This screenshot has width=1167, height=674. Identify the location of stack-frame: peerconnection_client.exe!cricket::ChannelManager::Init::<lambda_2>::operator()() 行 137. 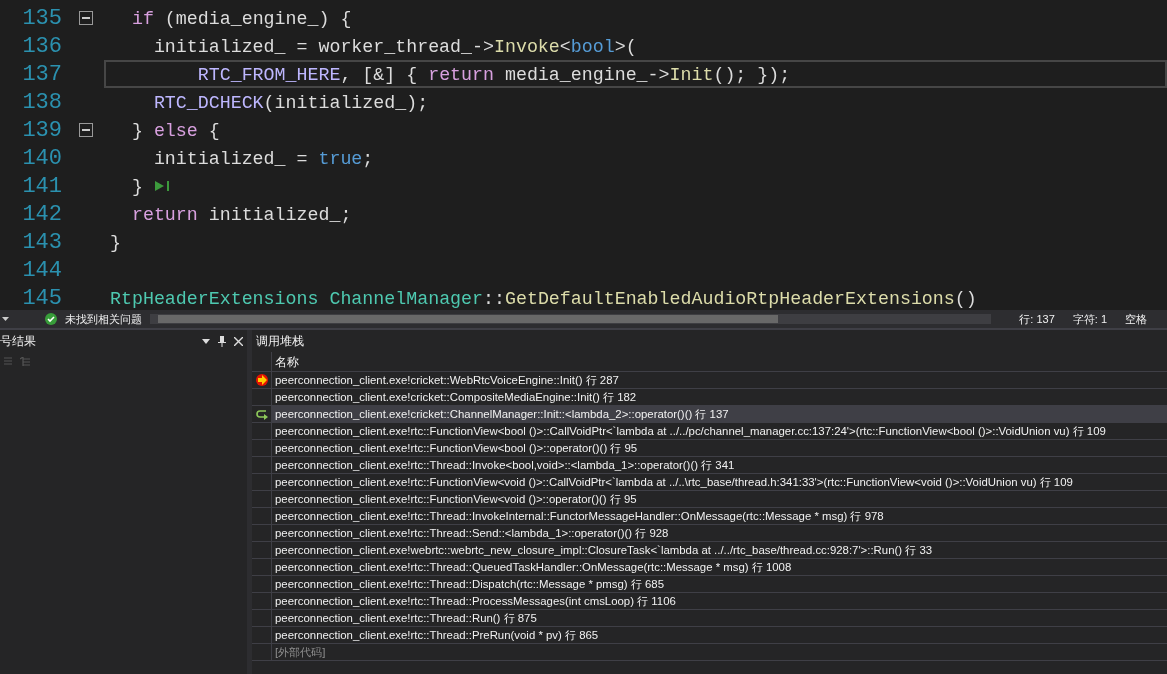
(719, 414).